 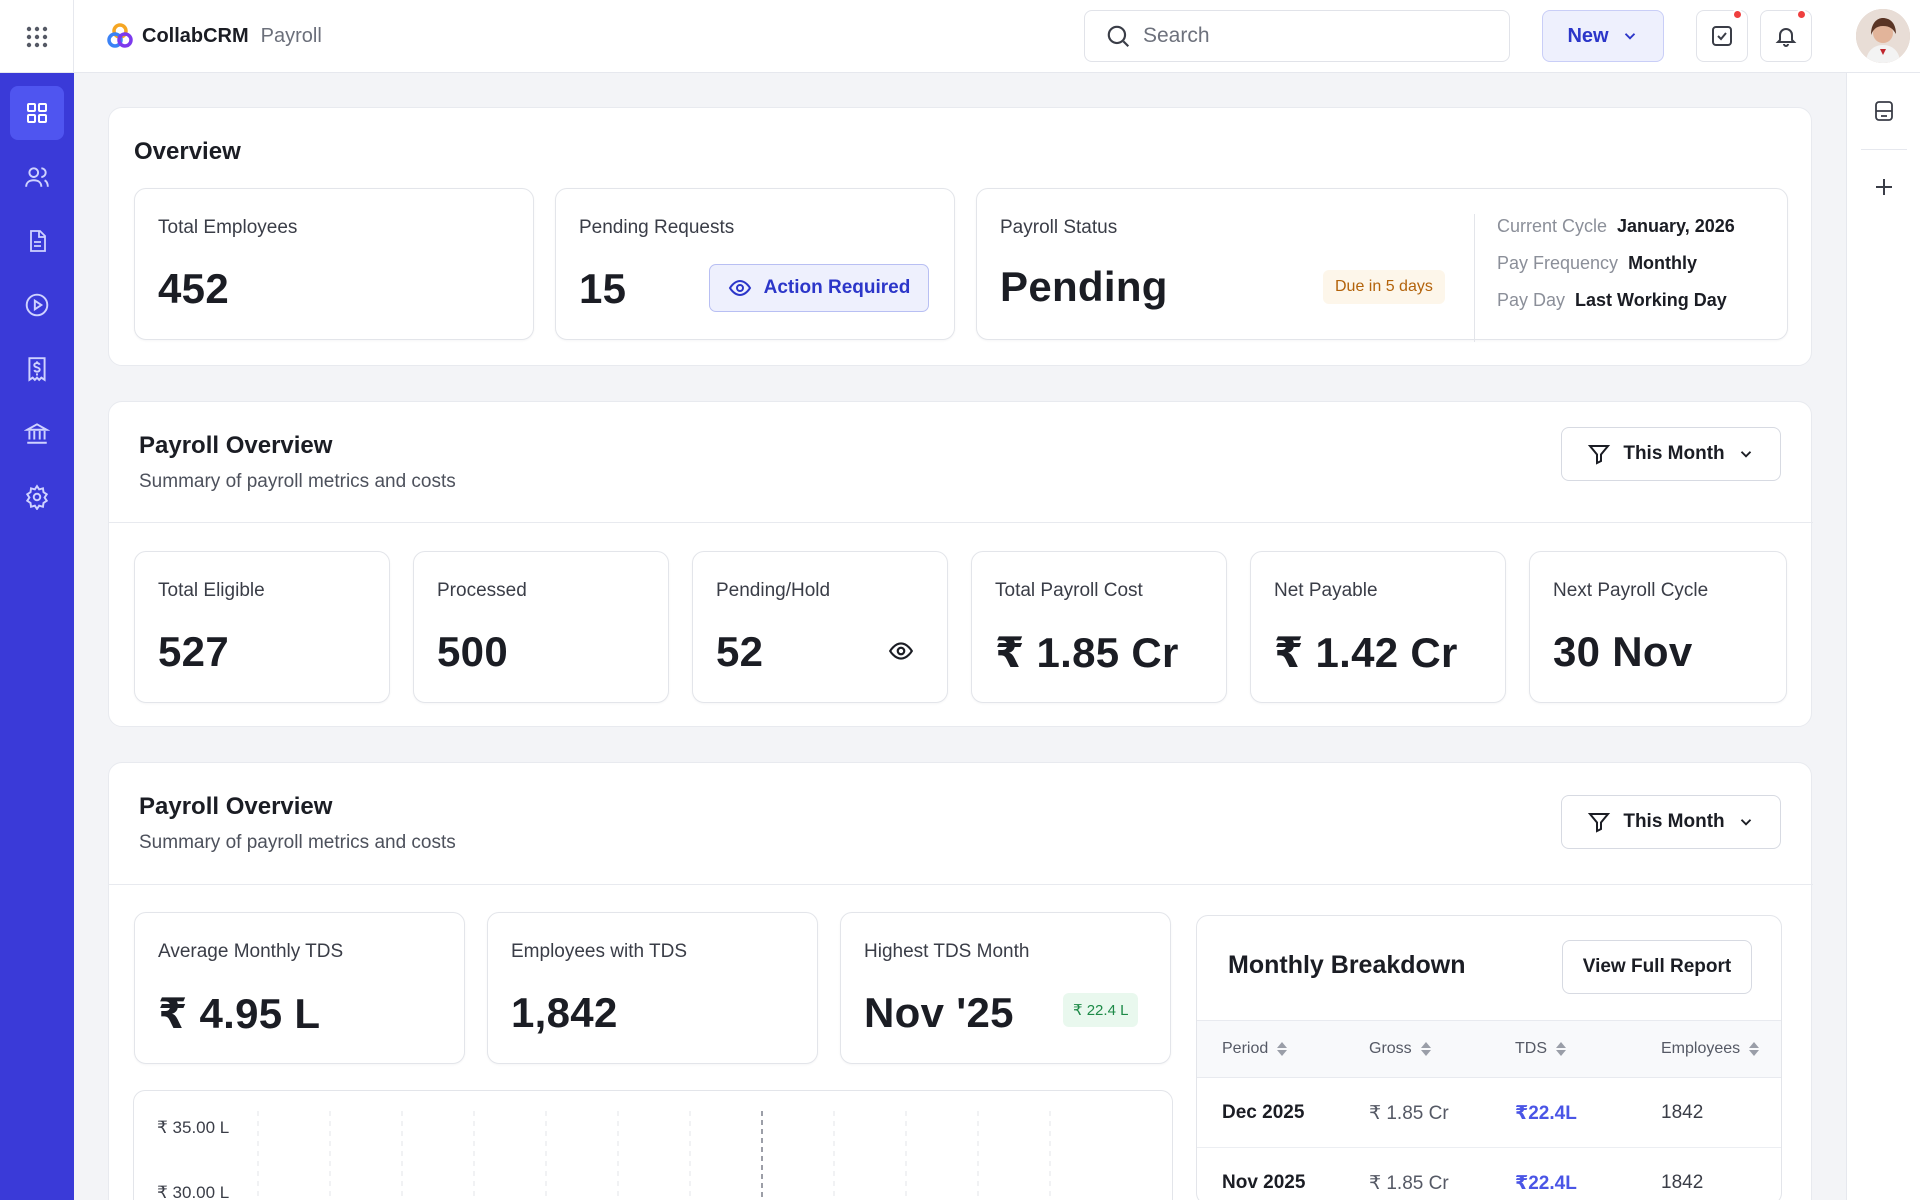 I want to click on column-label: Gross, so click(x=1390, y=1048).